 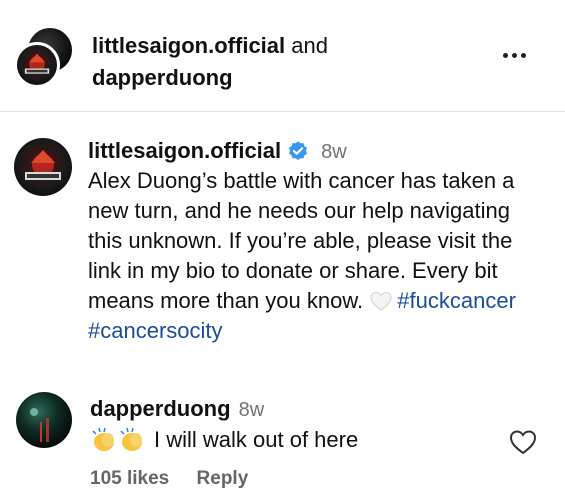 What do you see at coordinates (162, 77) in the screenshot?
I see `header-username-2: dapperduong` at bounding box center [162, 77].